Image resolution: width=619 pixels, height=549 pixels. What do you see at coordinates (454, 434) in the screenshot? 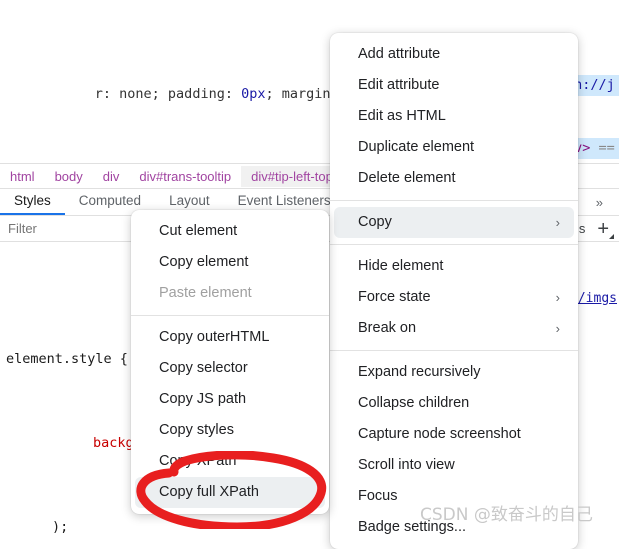
I see `menu-item-capture-node-screenshot: Capture node screenshot` at bounding box center [454, 434].